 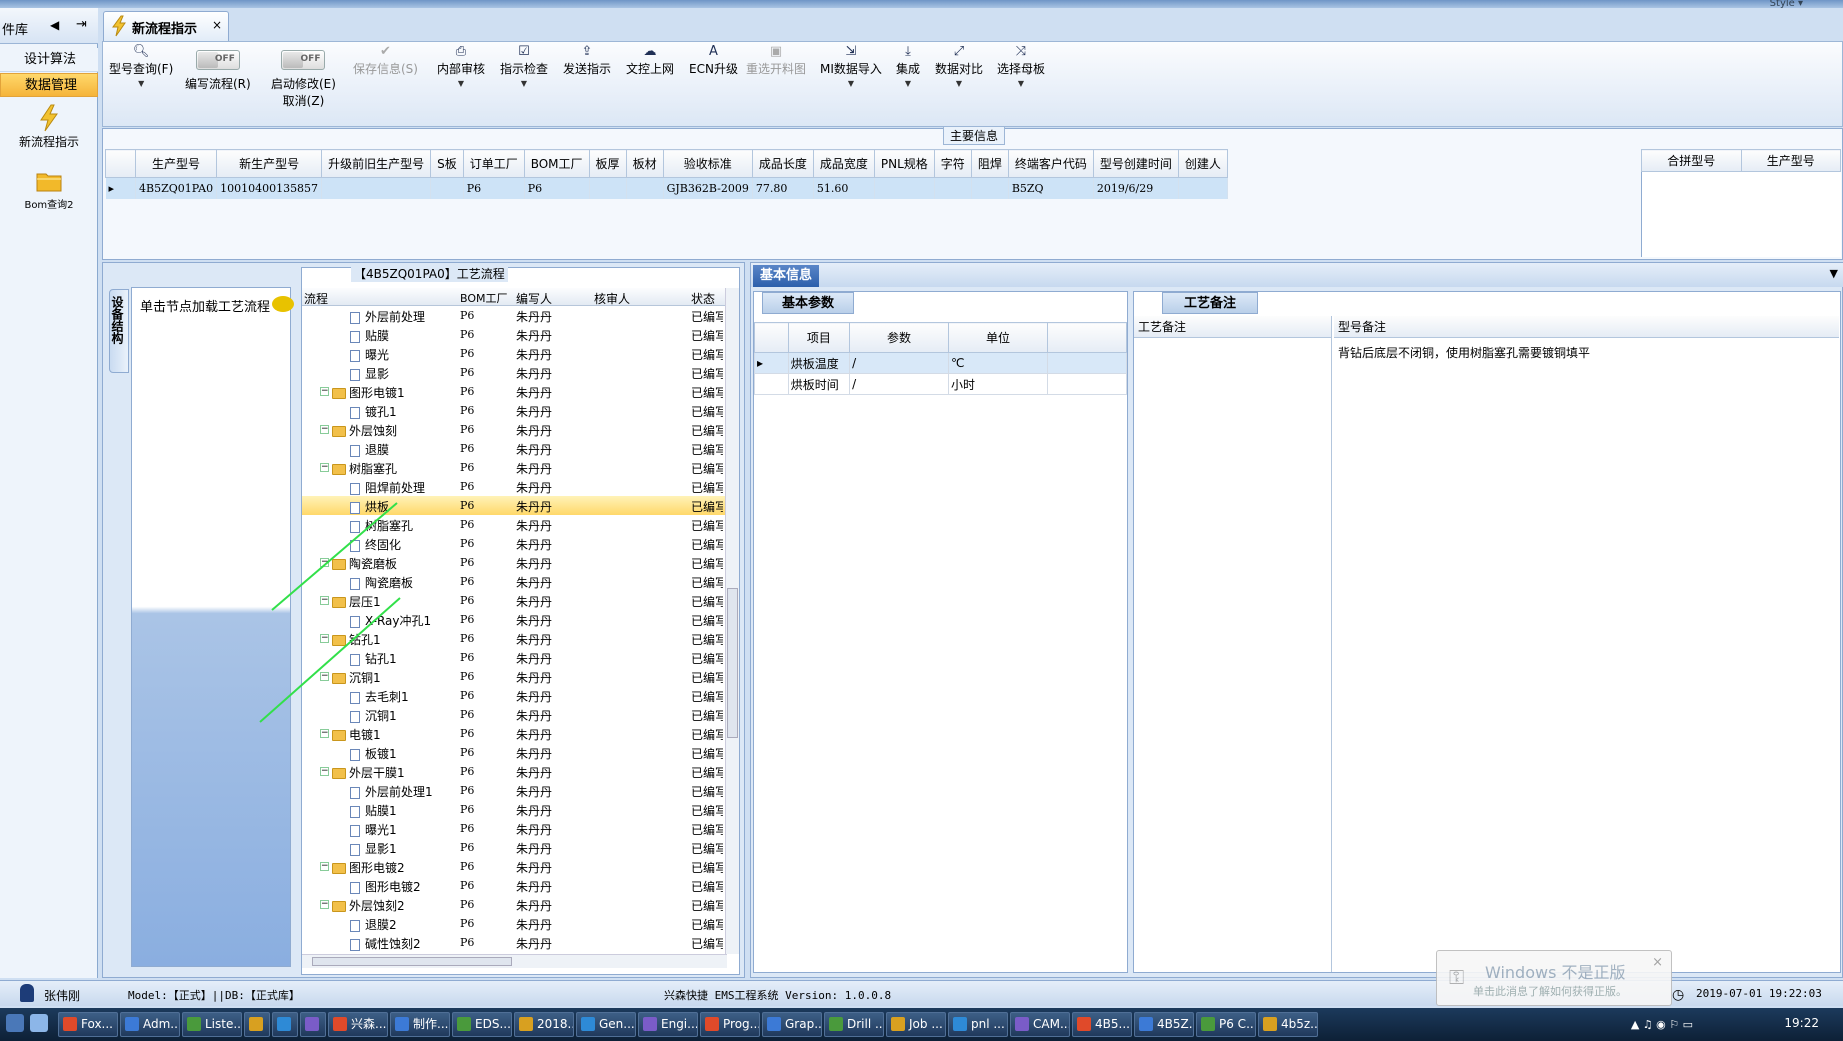 What do you see at coordinates (514, 885) in the screenshot?
I see `tree-node: 图形电镀2 P6 朱丹丹 已编写` at bounding box center [514, 885].